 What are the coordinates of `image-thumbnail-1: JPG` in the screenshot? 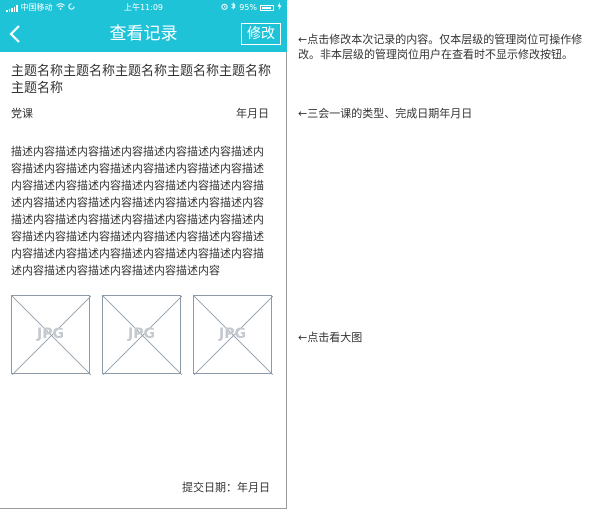 It's located at (51, 335).